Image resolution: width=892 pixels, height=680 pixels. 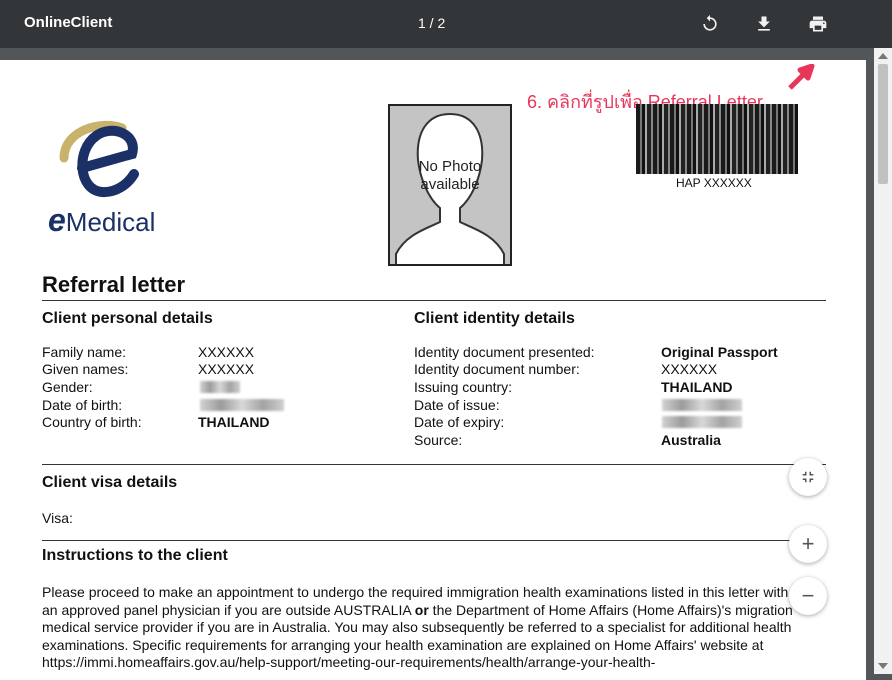 What do you see at coordinates (450, 166) in the screenshot?
I see `no-photo-text: No Photo` at bounding box center [450, 166].